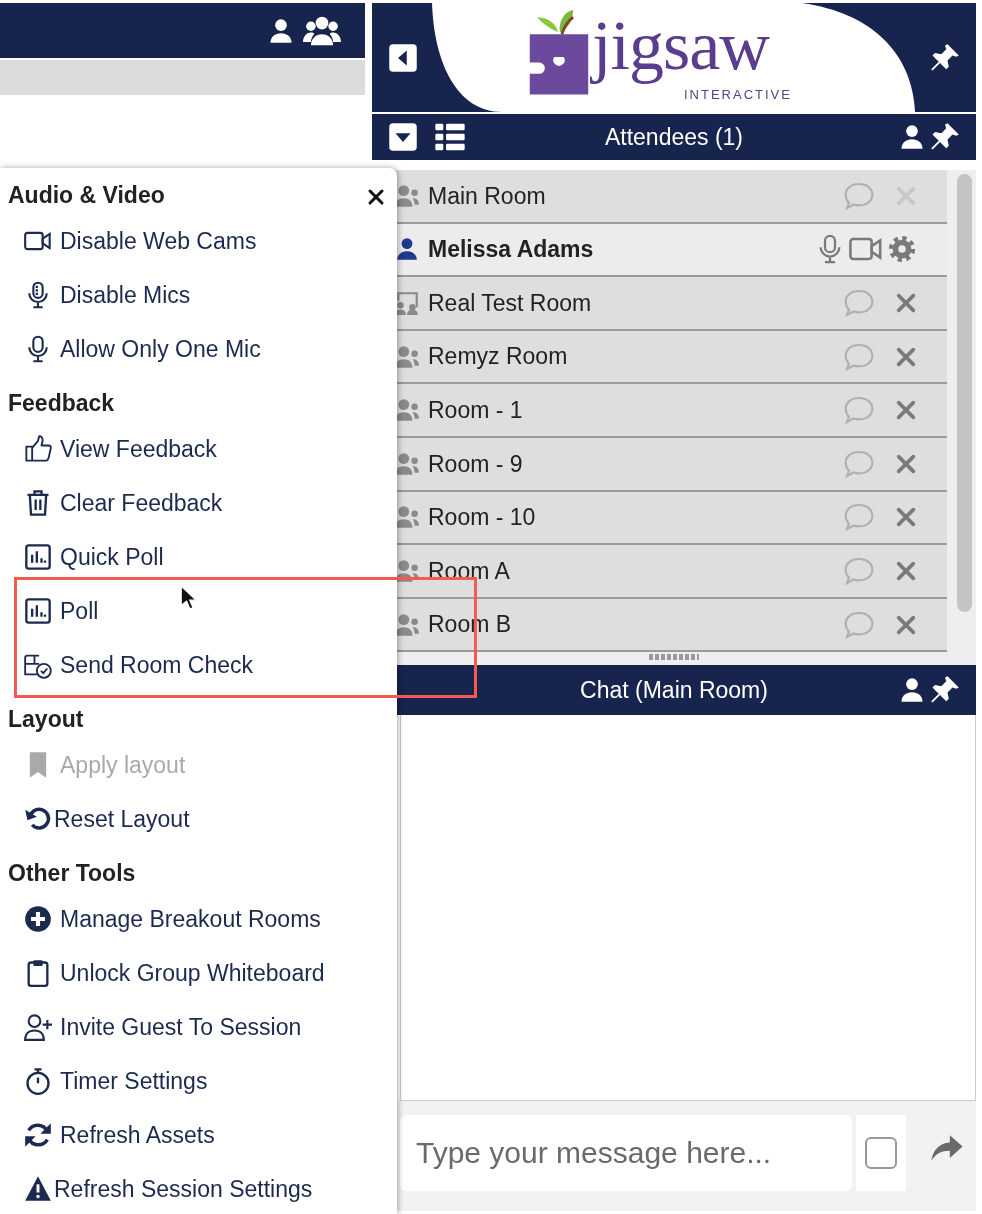 The image size is (982, 1214). What do you see at coordinates (902, 249) in the screenshot?
I see `settings-icon` at bounding box center [902, 249].